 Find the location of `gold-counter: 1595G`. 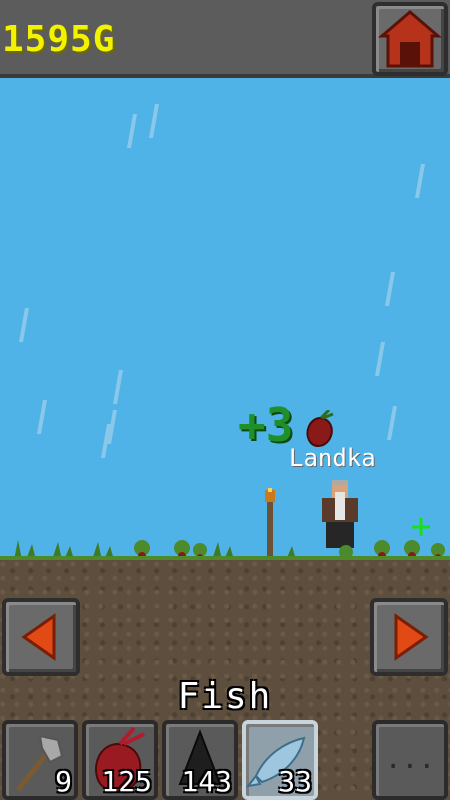

gold-counter: 1595G is located at coordinates (59, 39).